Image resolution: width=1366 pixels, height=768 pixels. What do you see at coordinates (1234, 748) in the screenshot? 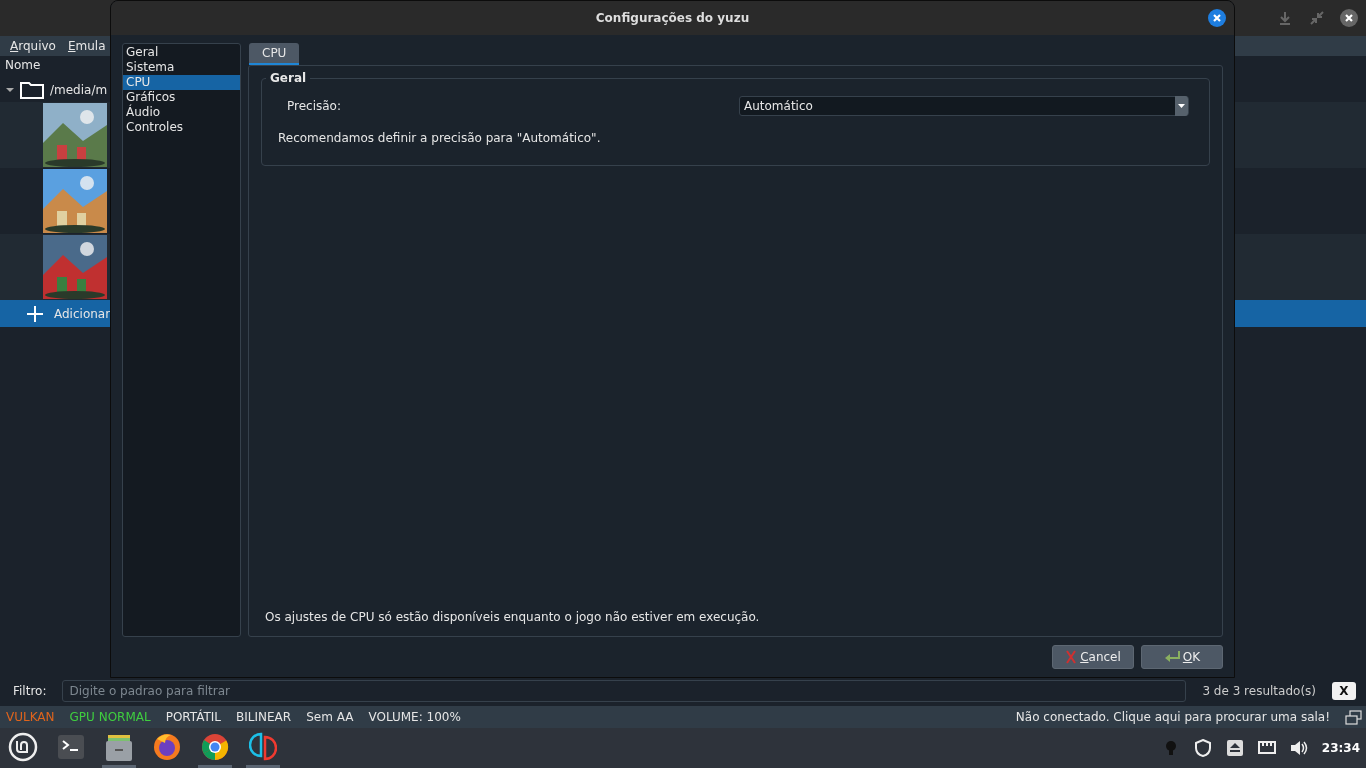
I see `eject-icon` at bounding box center [1234, 748].